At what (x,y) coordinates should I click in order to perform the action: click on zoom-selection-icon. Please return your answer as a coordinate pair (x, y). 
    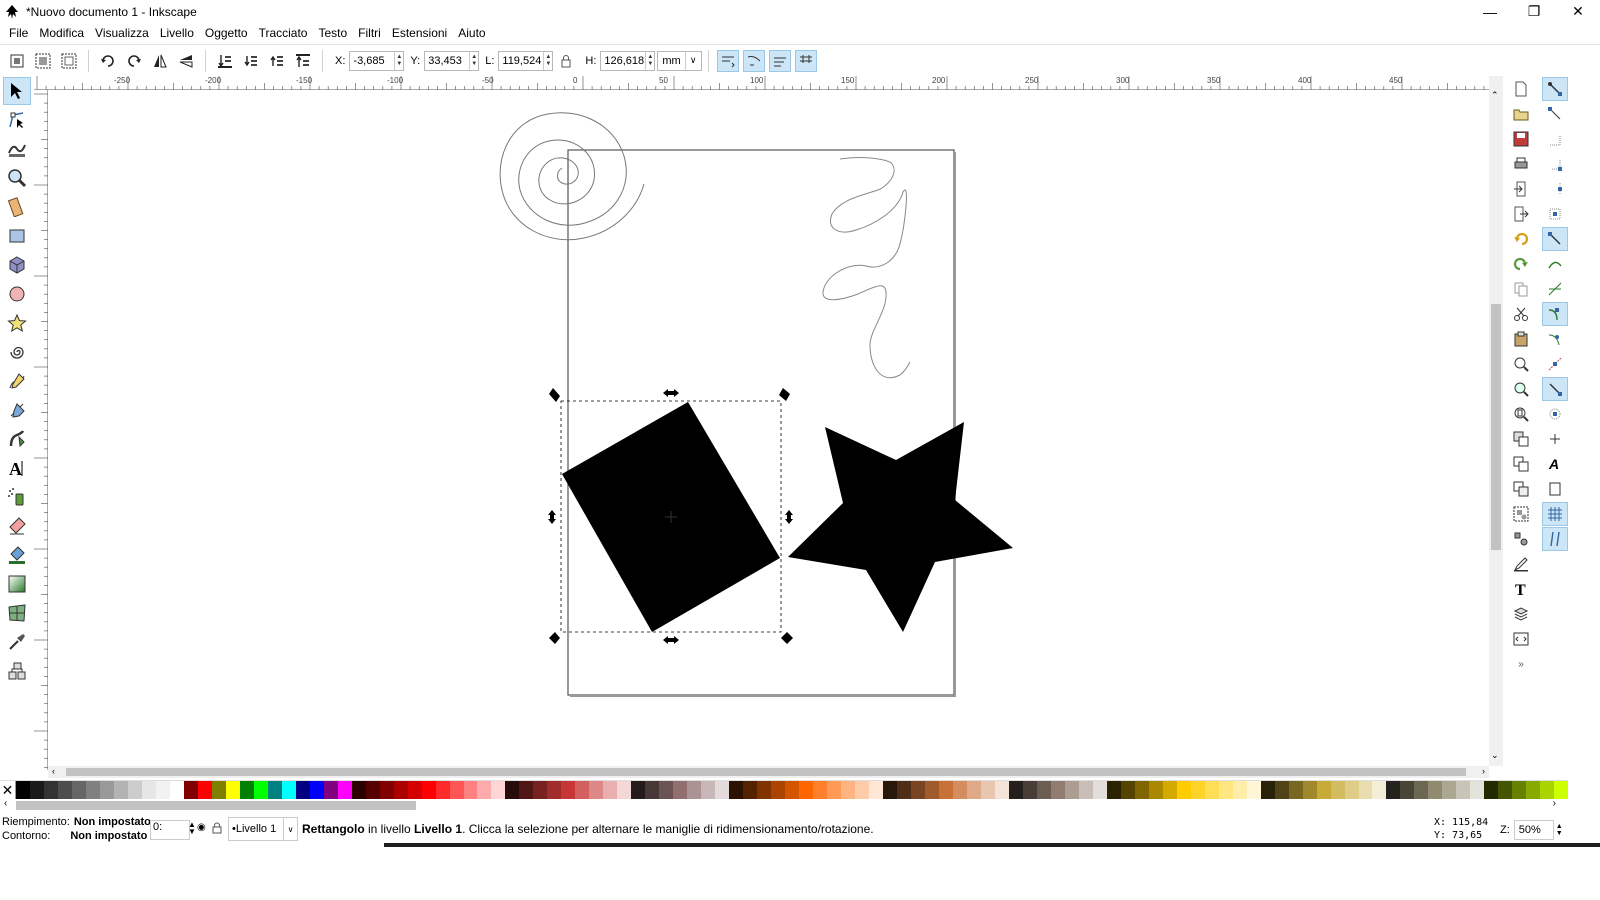
    Looking at the image, I should click on (1521, 364).